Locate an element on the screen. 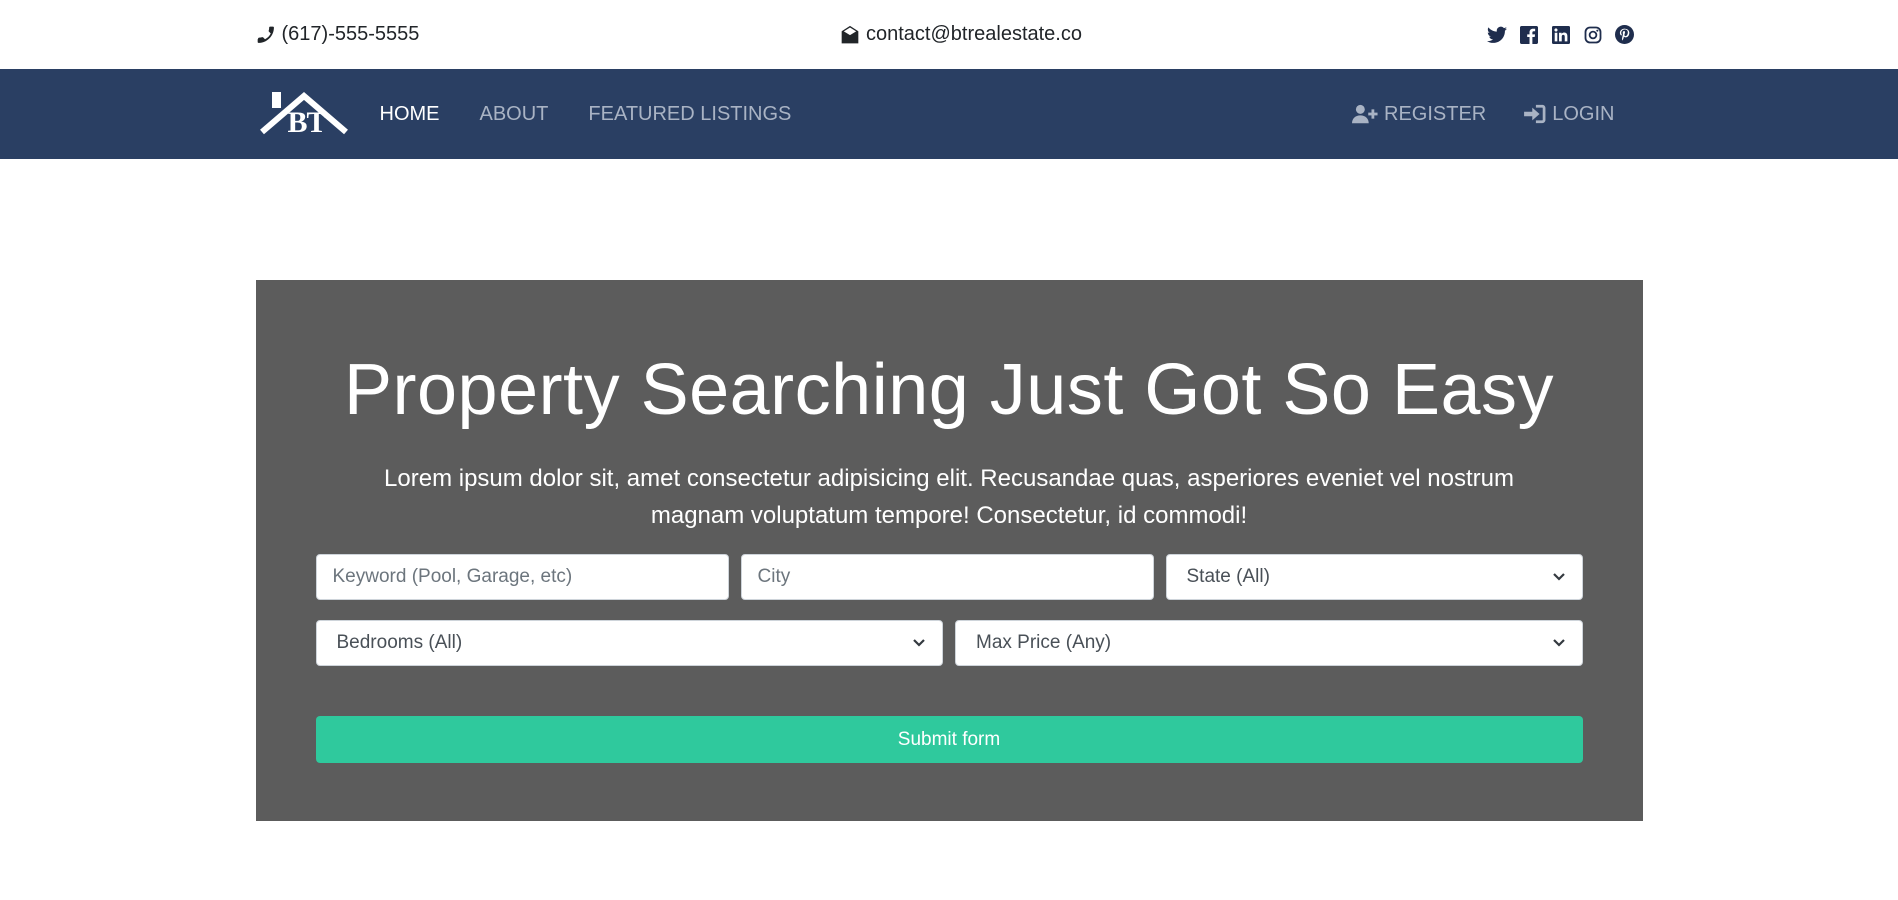 The image size is (1898, 900). max-price-select-value: Max Price (Any) is located at coordinates (1044, 642).